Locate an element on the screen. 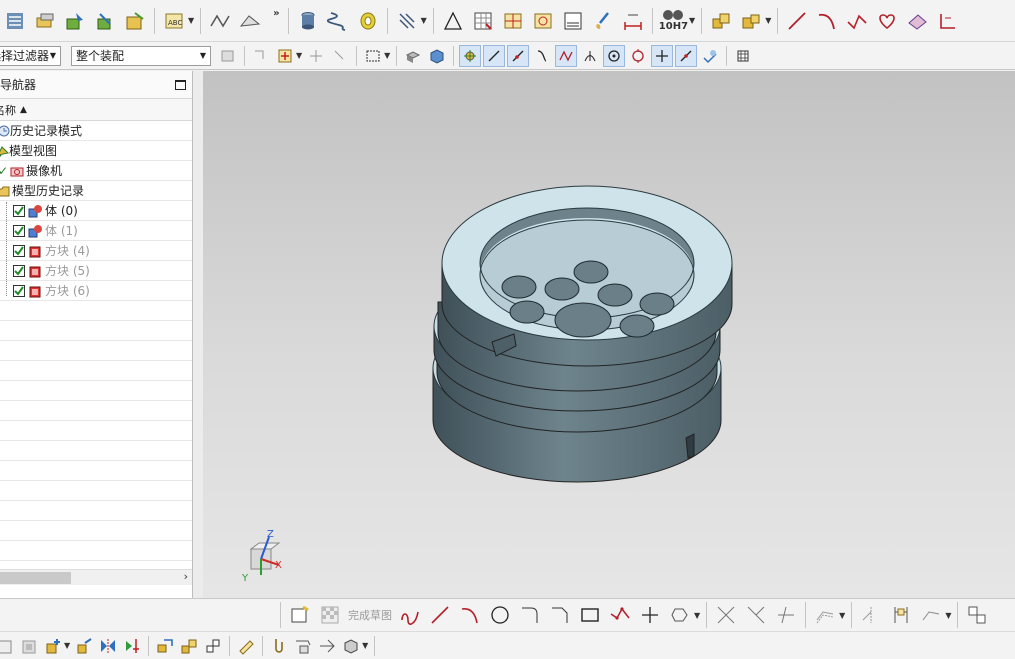  tangent-icon is located at coordinates (566, 55).